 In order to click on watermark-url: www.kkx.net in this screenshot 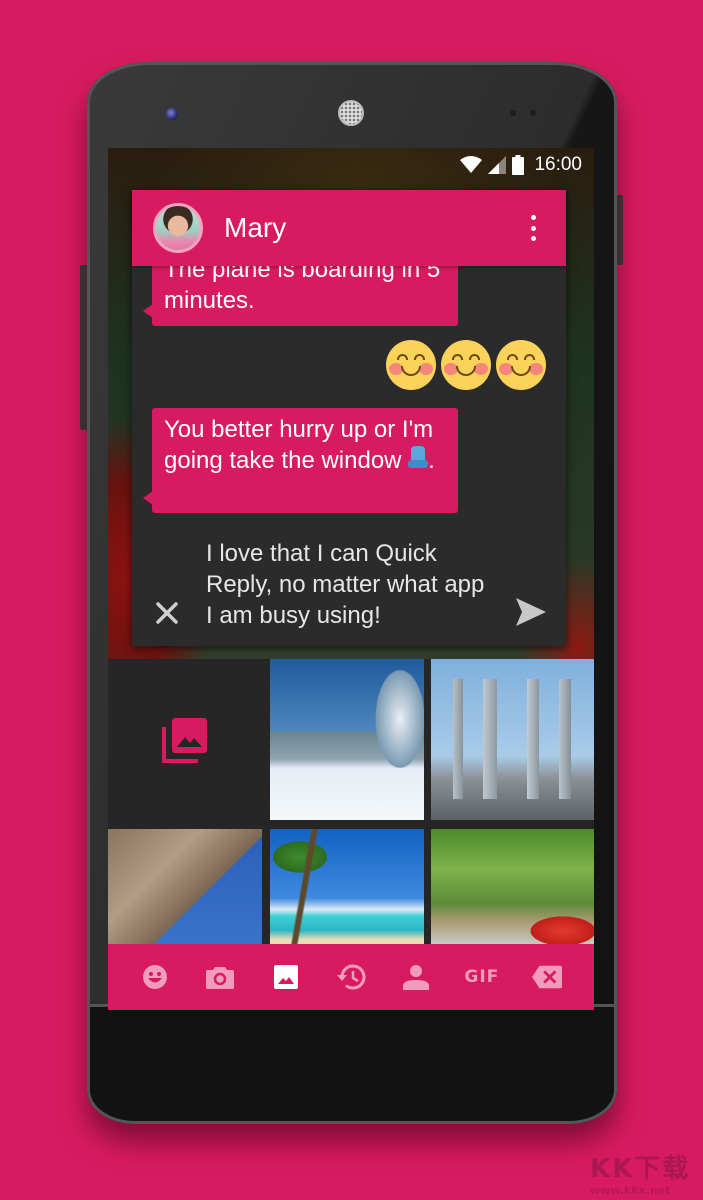, I will do `click(630, 1190)`.